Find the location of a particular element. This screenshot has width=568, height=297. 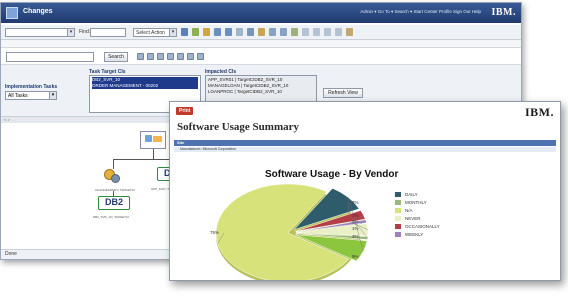

pie-percent-label: 3% is located at coordinates (355, 236).